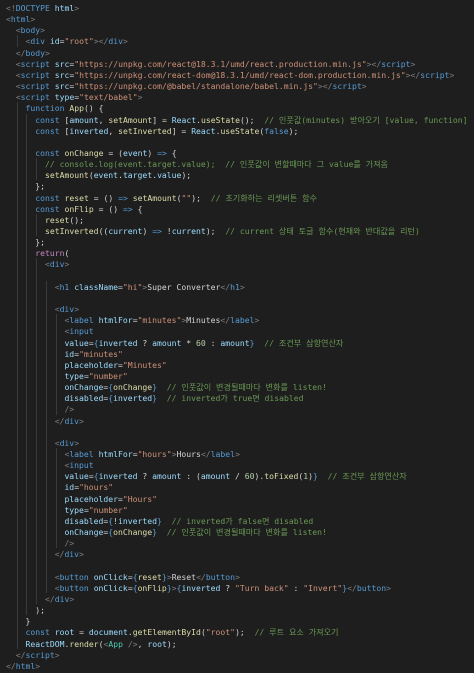 The image size is (474, 673). I want to click on code-token: // 인풋값(minutes) 받아오기 [value, function], so click(366, 119).